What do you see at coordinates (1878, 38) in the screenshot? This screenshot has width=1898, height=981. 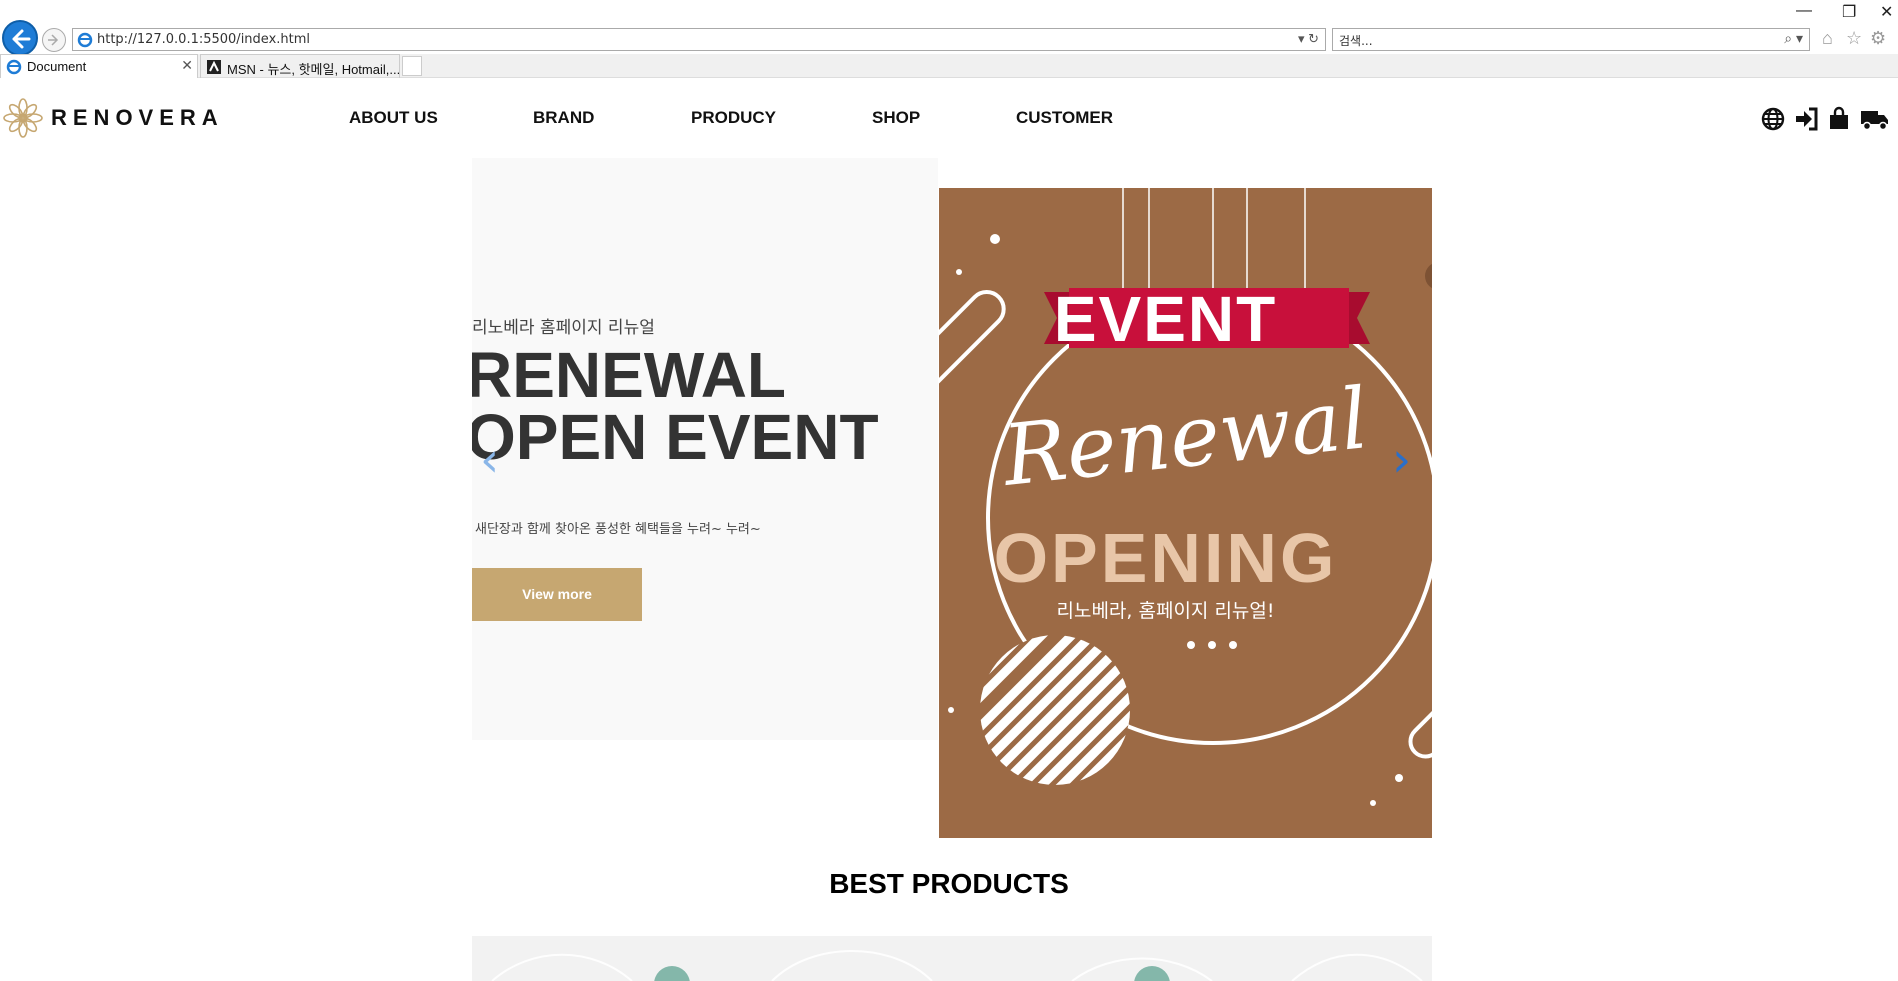 I see `settings-gear-icon: ⚙` at bounding box center [1878, 38].